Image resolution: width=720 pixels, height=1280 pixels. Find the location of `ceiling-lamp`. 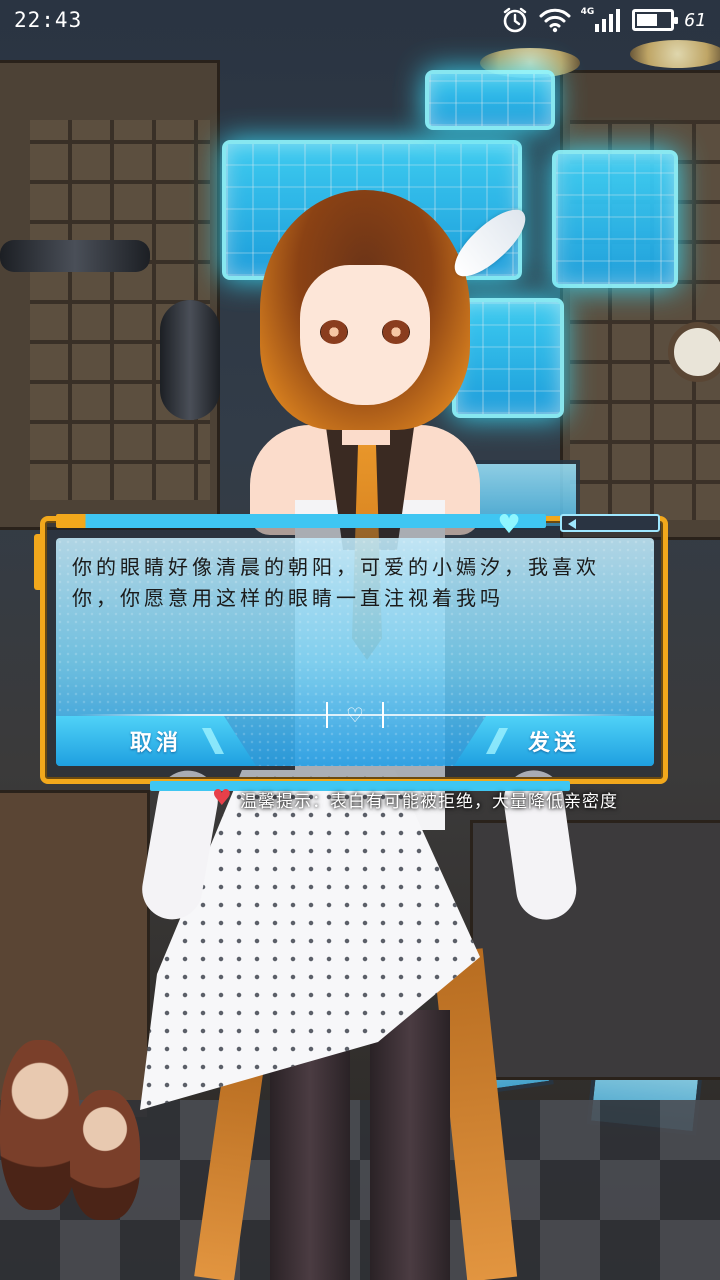

ceiling-lamp is located at coordinates (675, 54).